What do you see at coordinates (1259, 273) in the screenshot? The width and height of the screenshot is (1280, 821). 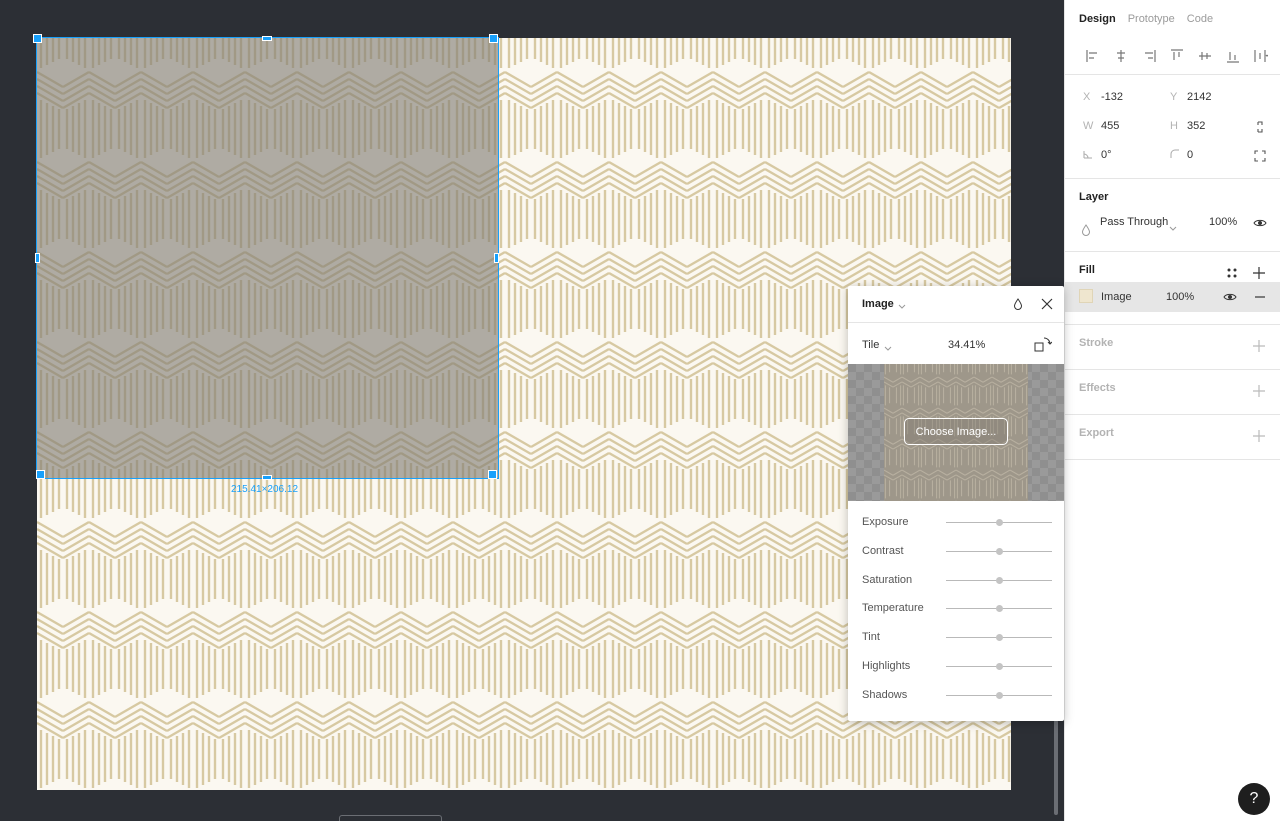 I see `add-fill-icon` at bounding box center [1259, 273].